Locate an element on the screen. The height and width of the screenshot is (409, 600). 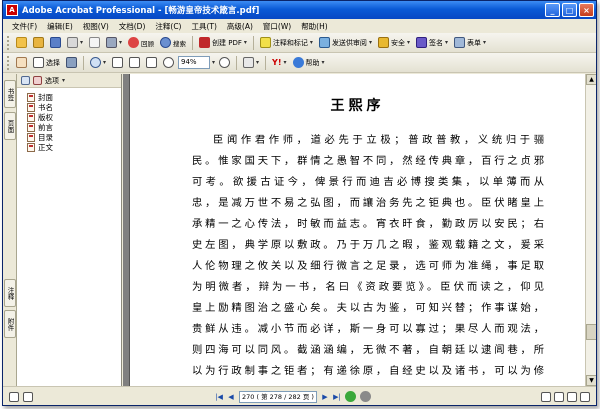
text-line: 贵鲜从违。减小节而必详，斯一身可以寡过；果尽人而观法， is located at coordinates (368, 329).